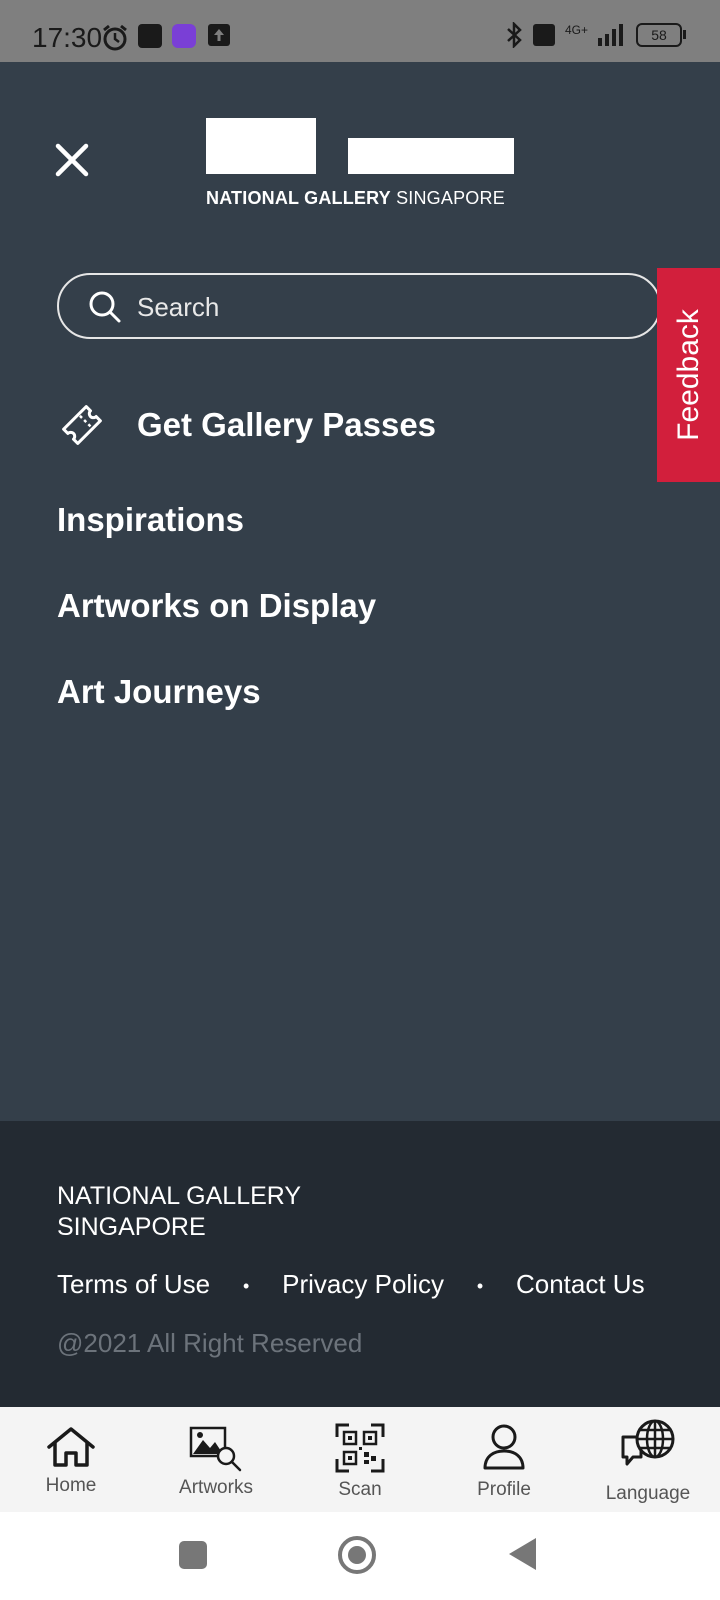  I want to click on nav-artworks-label: Artworks, so click(216, 1487).